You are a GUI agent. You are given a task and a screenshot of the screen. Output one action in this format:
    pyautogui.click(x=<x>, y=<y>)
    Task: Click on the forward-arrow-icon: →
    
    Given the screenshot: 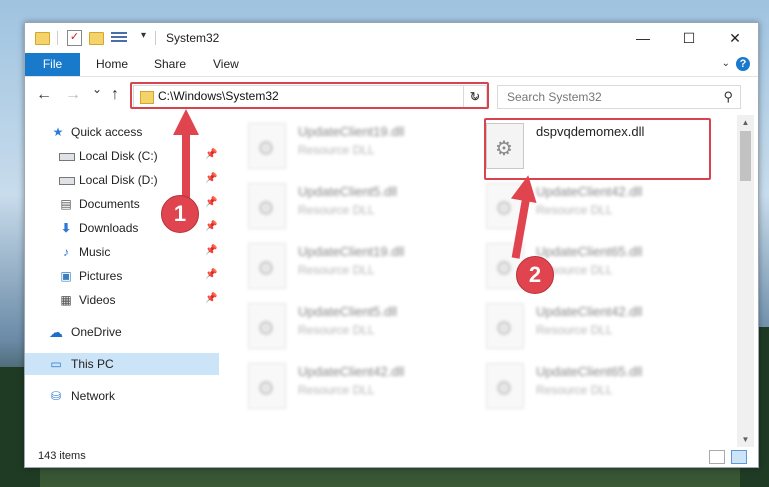 What is the action you would take?
    pyautogui.click(x=73, y=95)
    